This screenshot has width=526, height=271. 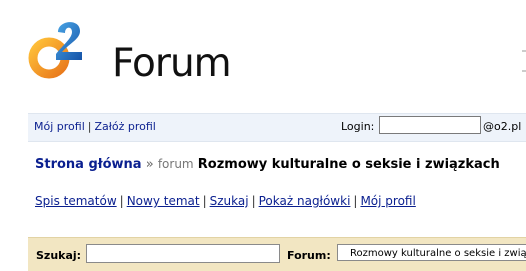 I want to click on search-link: Szukaj, so click(x=229, y=201).